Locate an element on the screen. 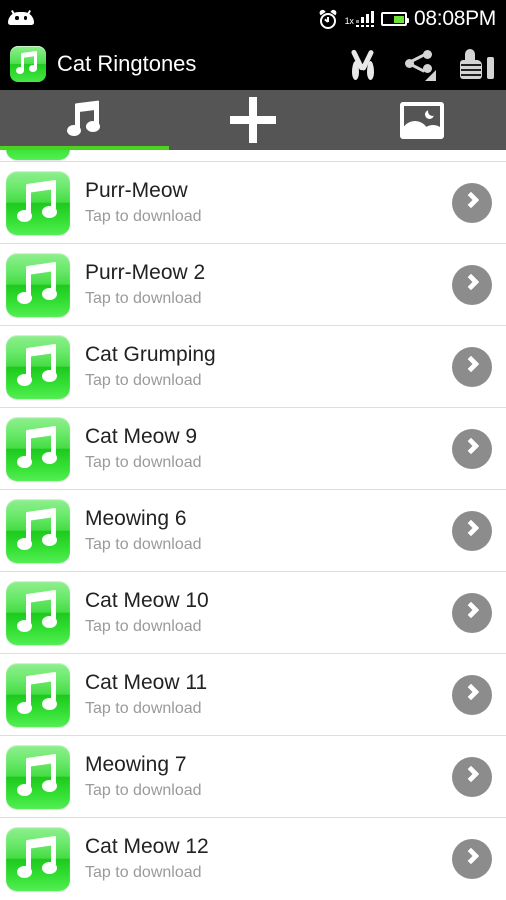 Image resolution: width=506 pixels, height=900 pixels. cut-scissors-icon is located at coordinates (363, 64).